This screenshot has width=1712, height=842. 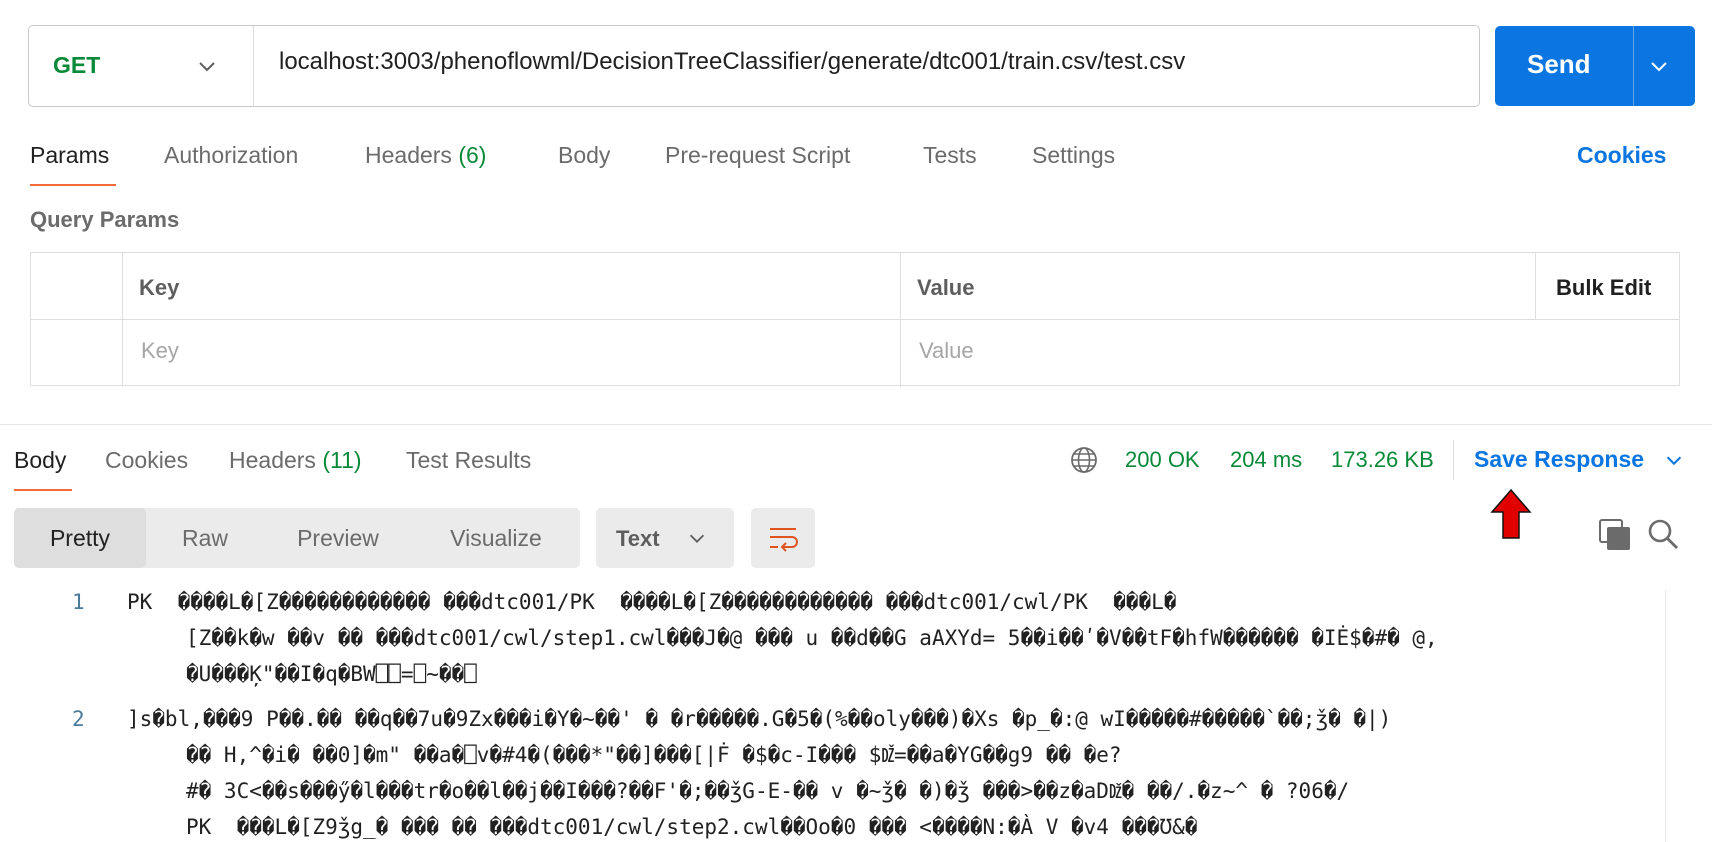 What do you see at coordinates (1453, 460) in the screenshot?
I see `status-divider` at bounding box center [1453, 460].